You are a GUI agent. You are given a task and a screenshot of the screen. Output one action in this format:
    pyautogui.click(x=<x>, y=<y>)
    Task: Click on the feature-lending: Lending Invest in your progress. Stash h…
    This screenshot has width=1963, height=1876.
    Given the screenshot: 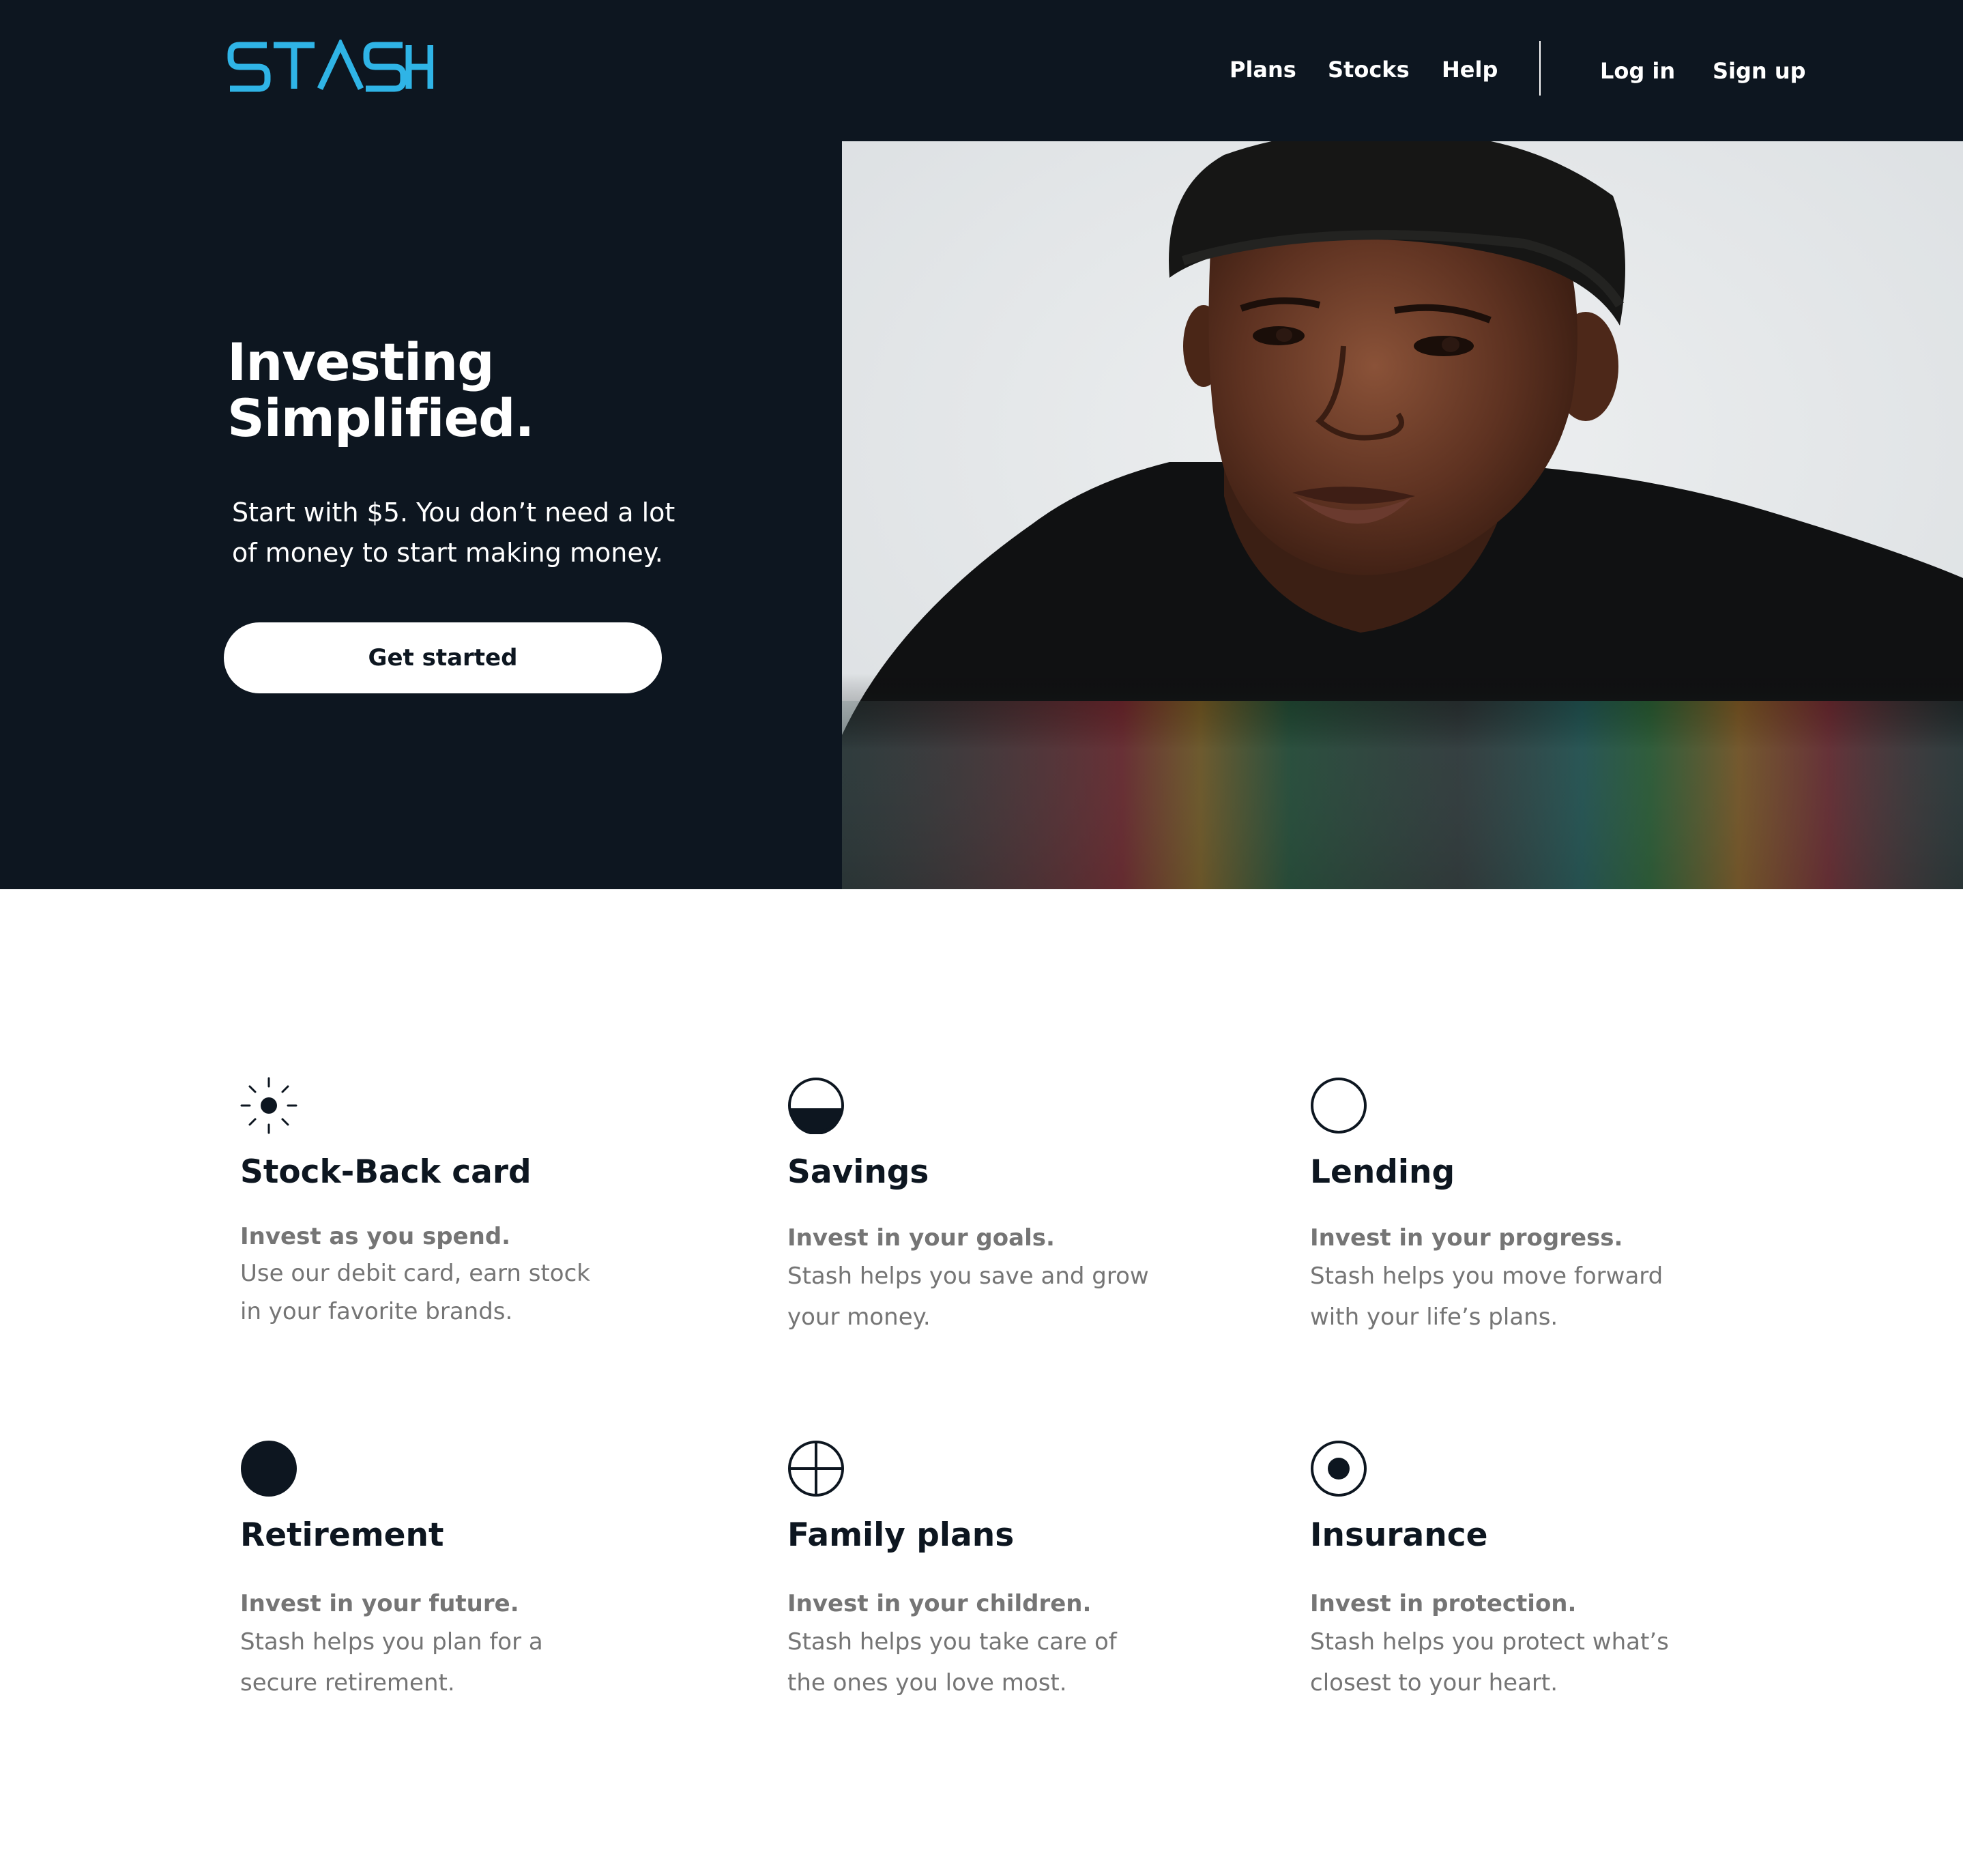 What is the action you would take?
    pyautogui.click(x=1528, y=1220)
    